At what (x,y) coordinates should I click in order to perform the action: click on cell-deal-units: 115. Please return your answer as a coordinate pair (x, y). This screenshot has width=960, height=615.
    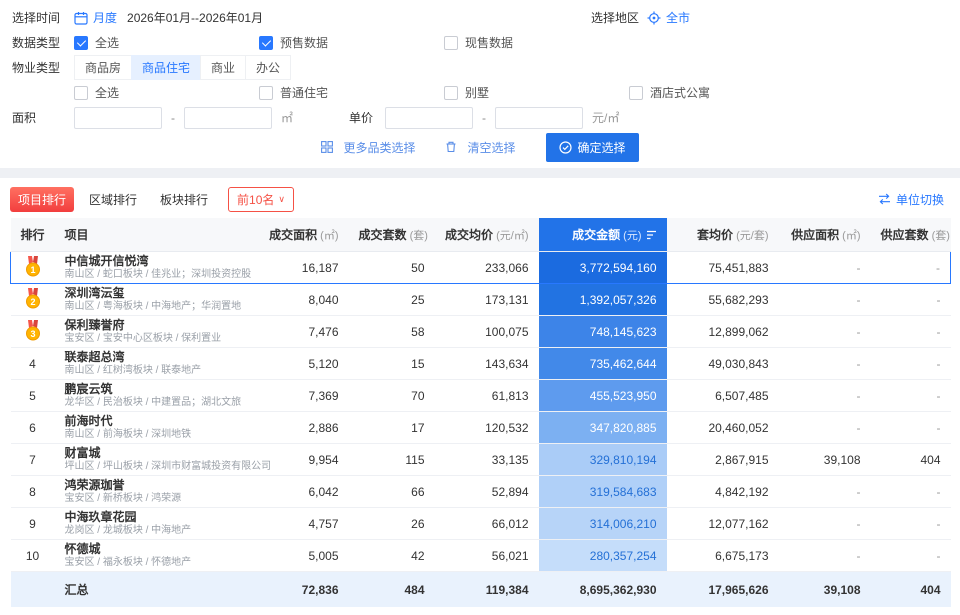
    Looking at the image, I should click on (391, 459).